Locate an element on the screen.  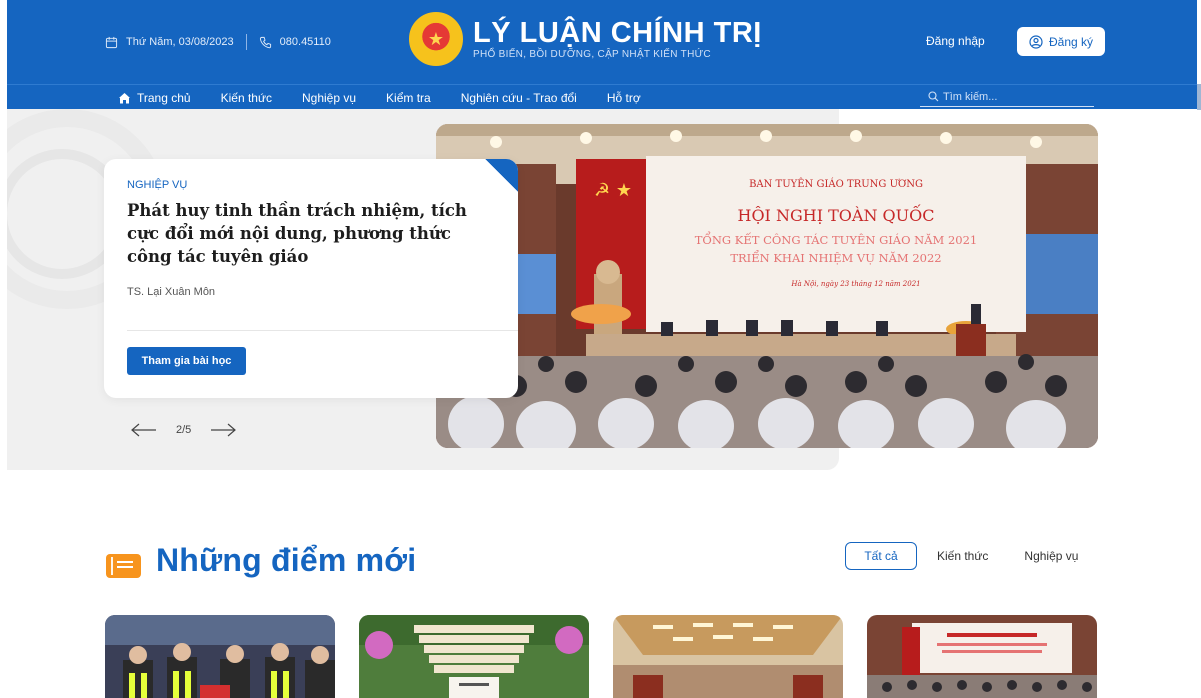
nav-item-support: Hỗ trợ is located at coordinates (624, 97).